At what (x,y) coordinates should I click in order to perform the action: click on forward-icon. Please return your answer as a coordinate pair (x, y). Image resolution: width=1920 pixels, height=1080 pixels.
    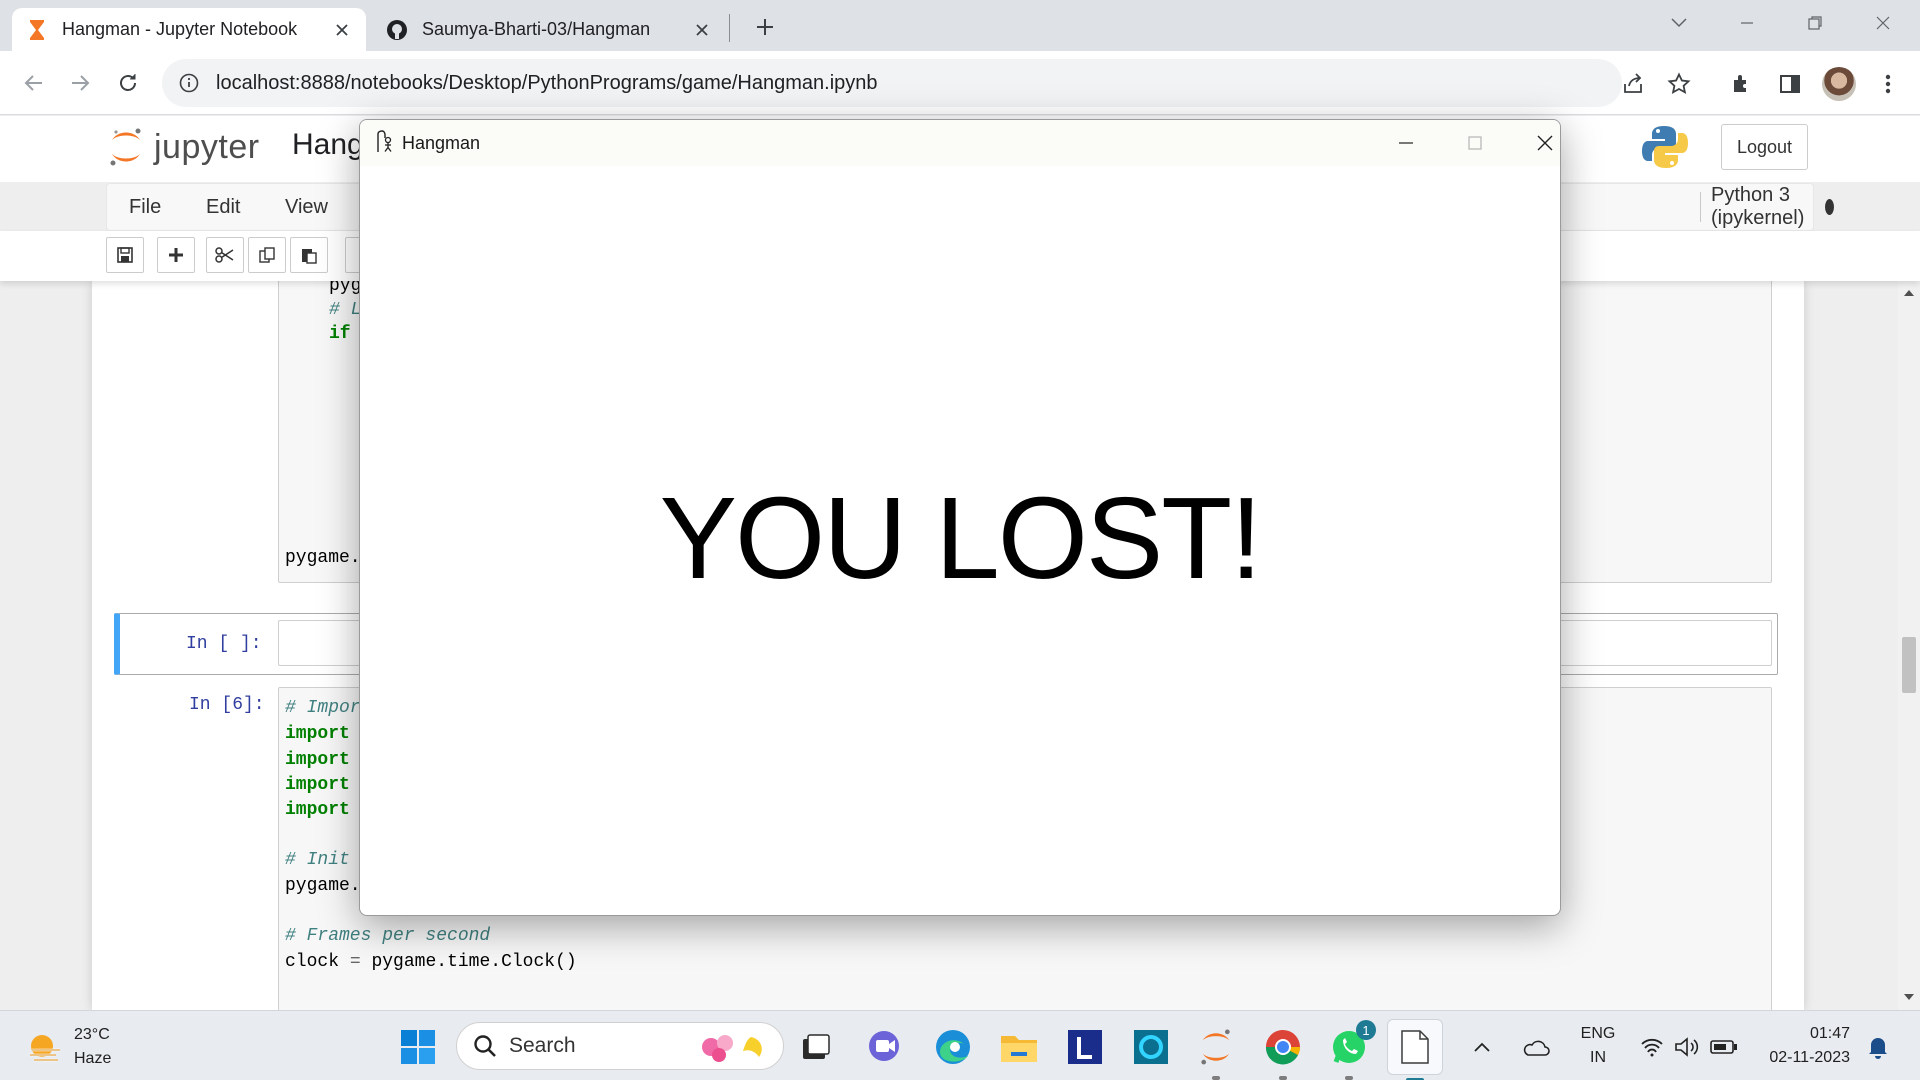
    Looking at the image, I should click on (80, 83).